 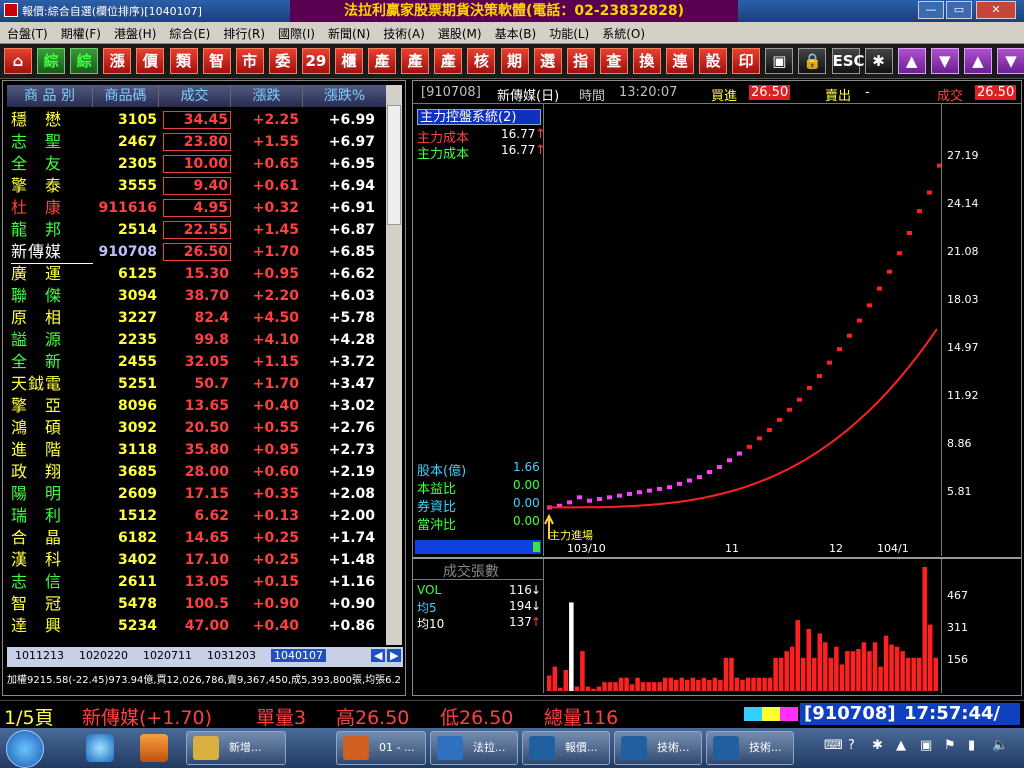 I want to click on table-row: 智 冠 5478 100.5 +0.90 +0.90, so click(x=197, y=604).